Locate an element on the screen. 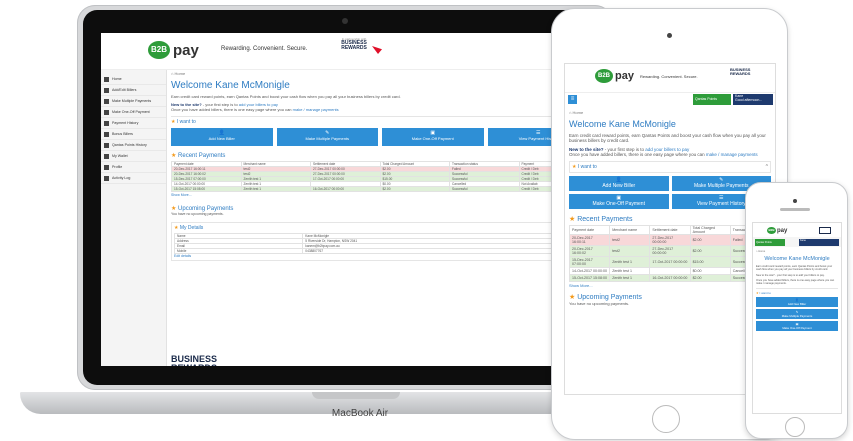  edit-details-link: Edit details is located at coordinates (380, 256).